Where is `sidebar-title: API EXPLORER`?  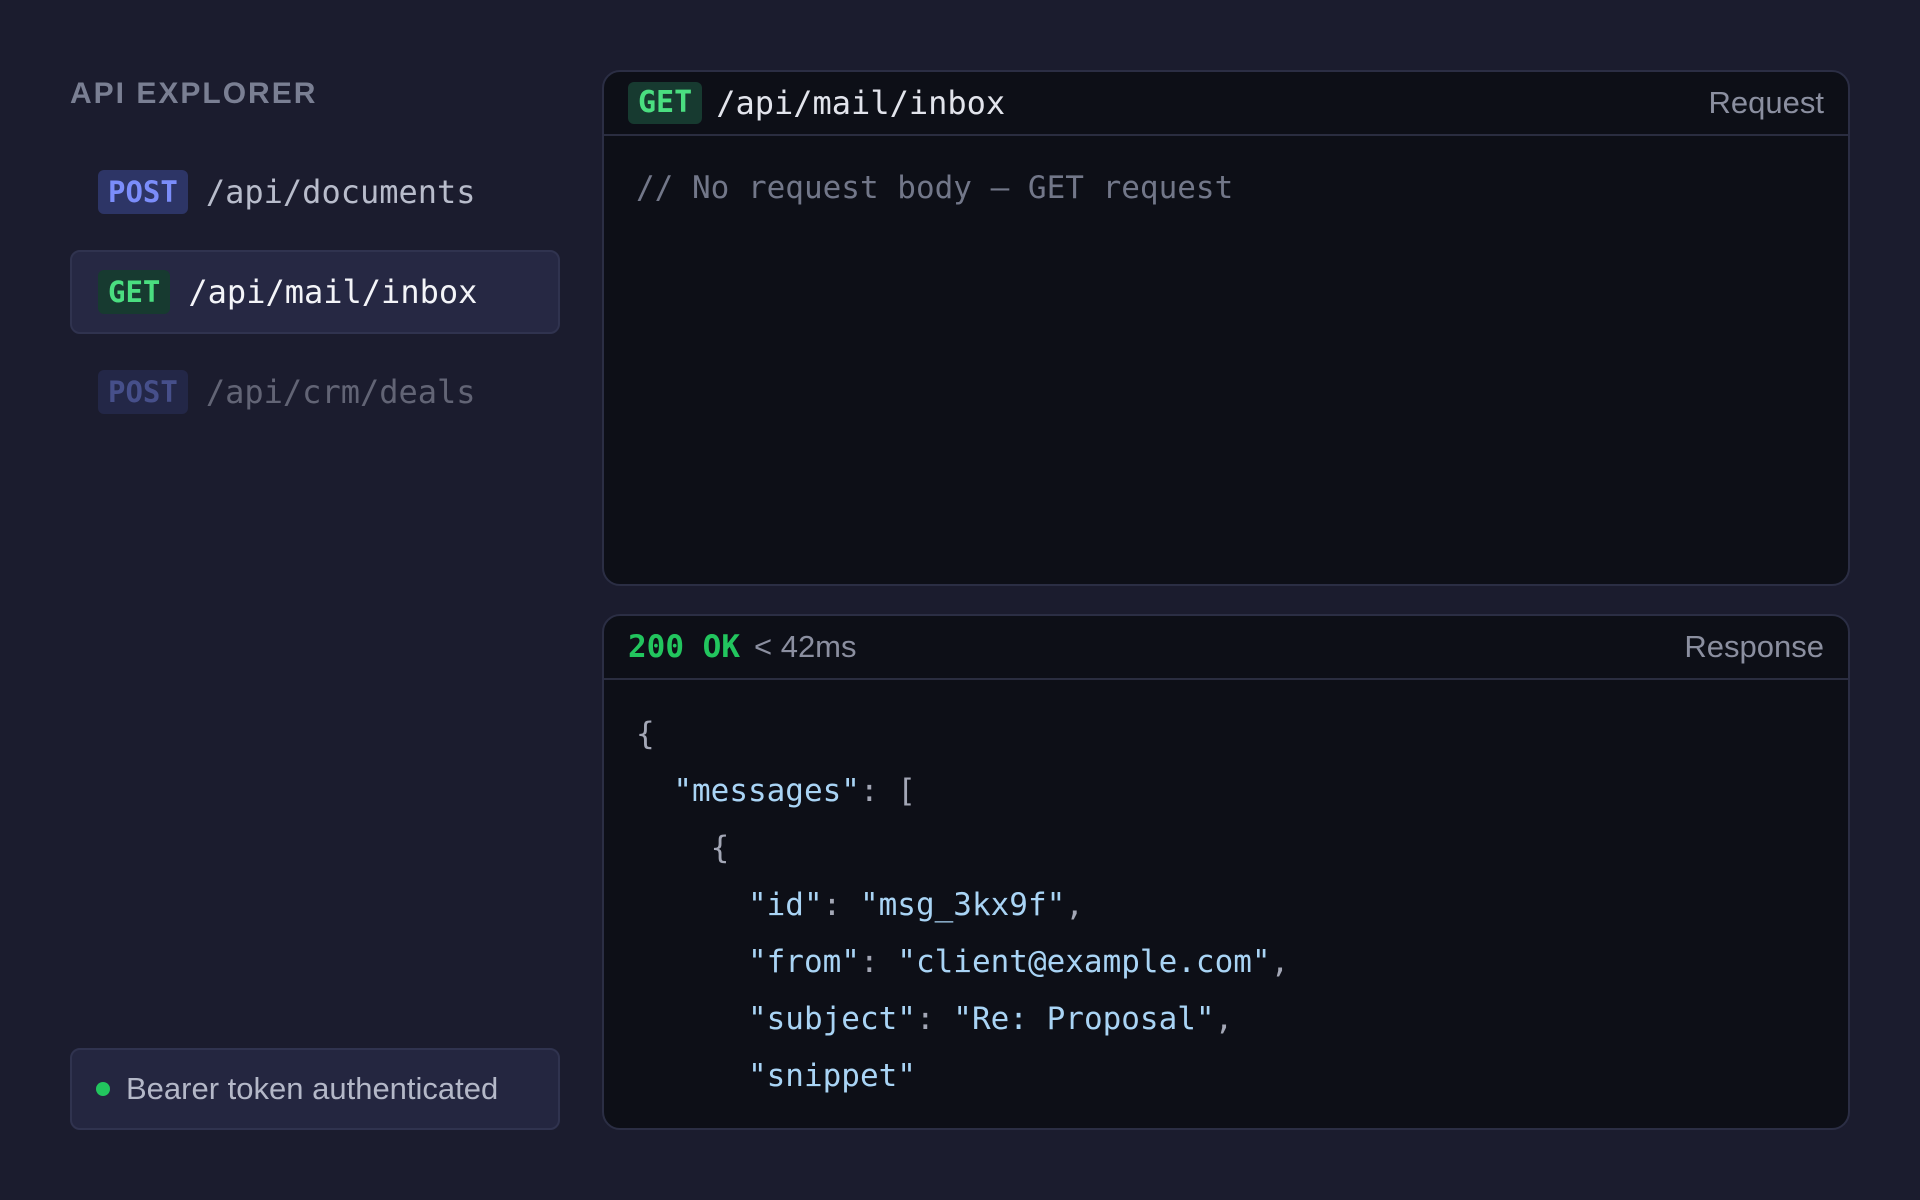 sidebar-title: API EXPLORER is located at coordinates (194, 93).